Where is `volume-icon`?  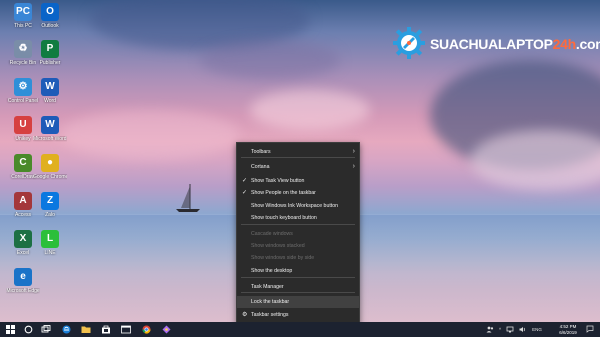 volume-icon is located at coordinates (523, 330).